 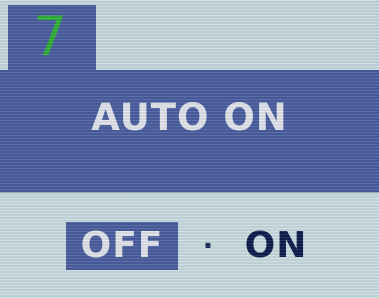 I want to click on step-number: 7, so click(x=51, y=36).